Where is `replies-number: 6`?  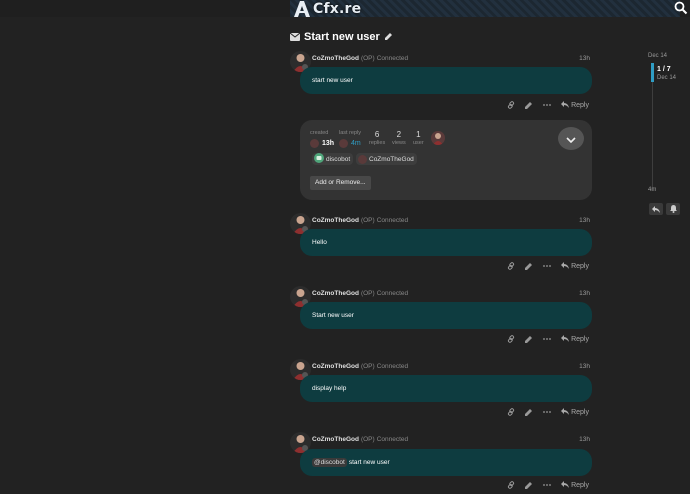 replies-number: 6 is located at coordinates (377, 134).